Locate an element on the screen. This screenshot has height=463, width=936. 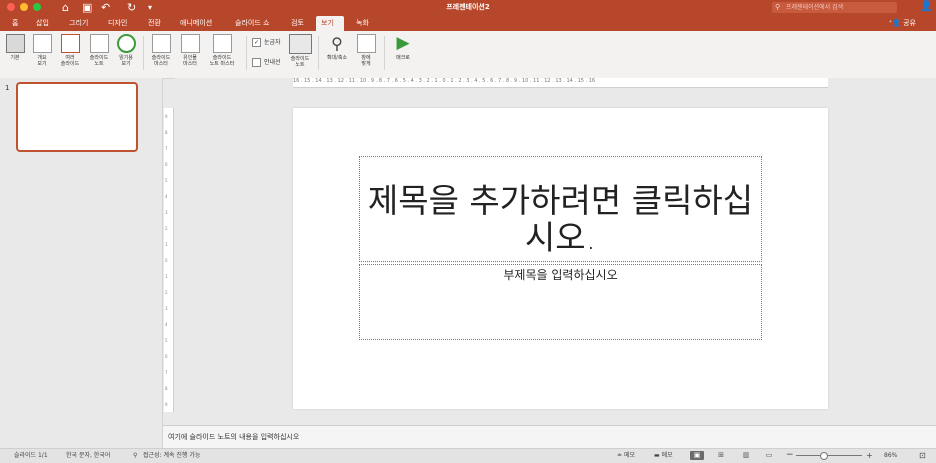
tab-home: 홈 is located at coordinates (15, 23).